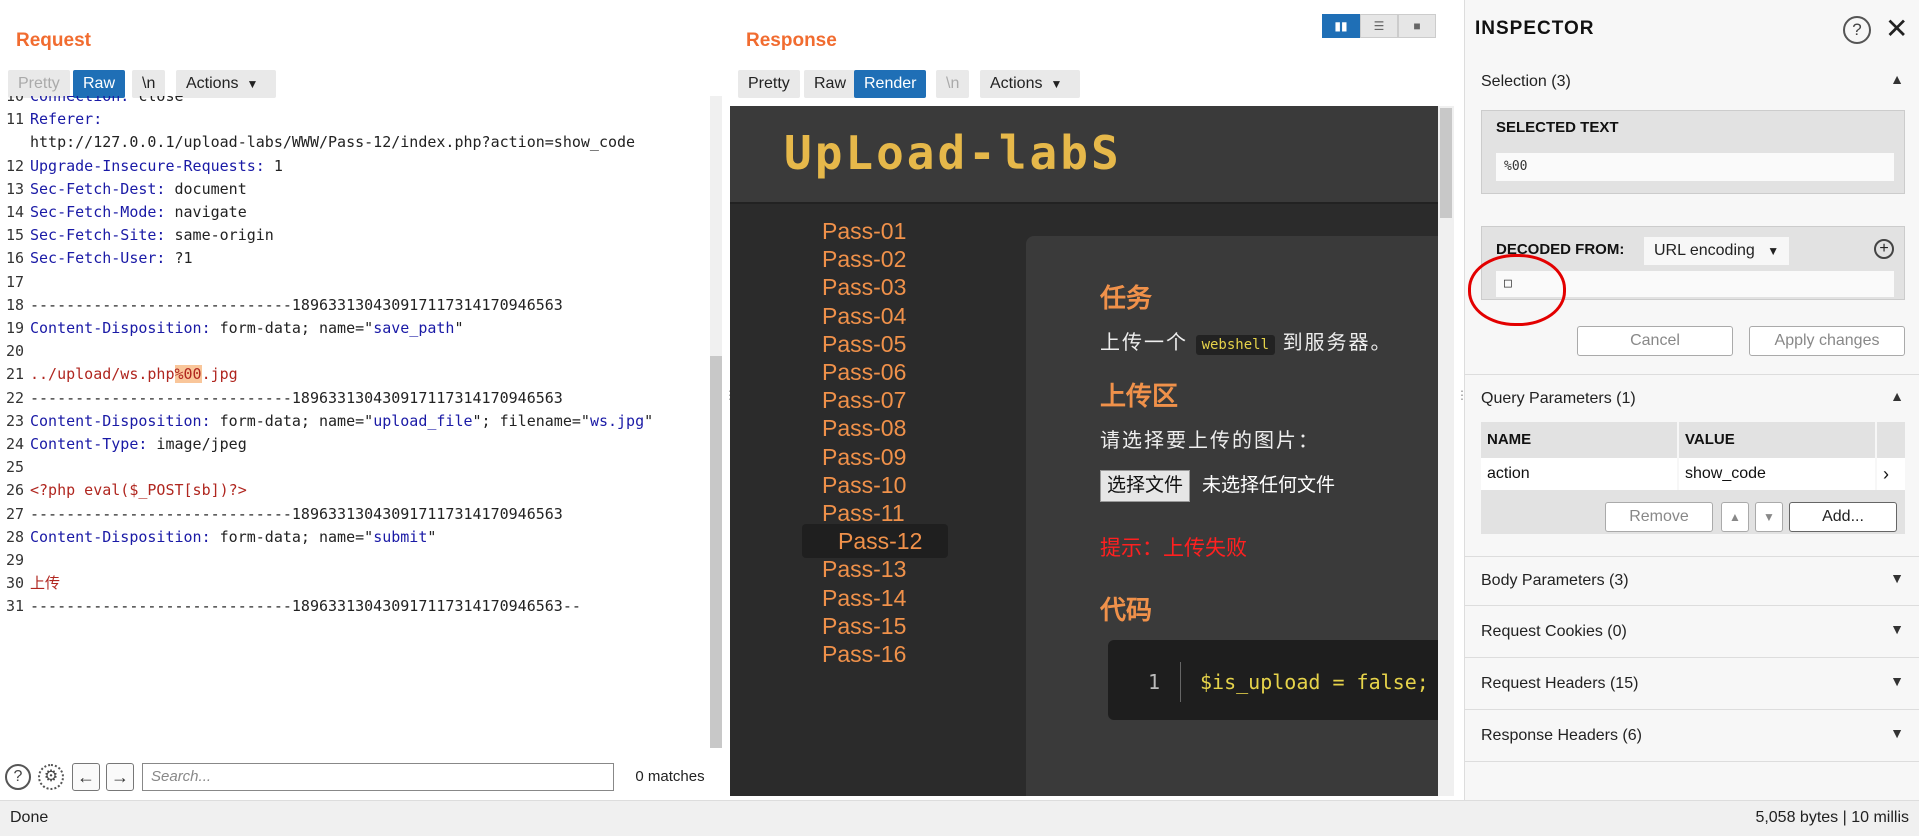 Image resolution: width=1919 pixels, height=836 pixels. What do you see at coordinates (1832, 817) in the screenshot?
I see `response-stats: 5,058 bytes | 10 millis` at bounding box center [1832, 817].